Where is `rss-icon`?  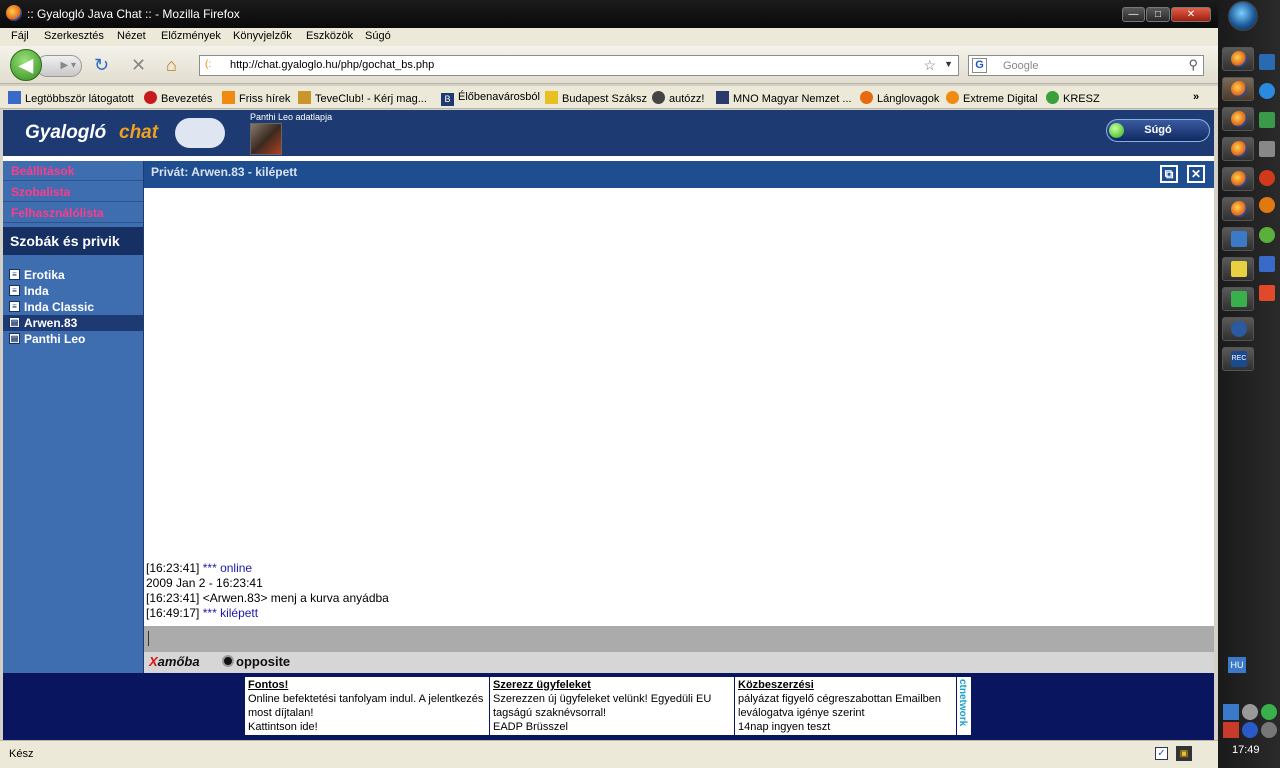 rss-icon is located at coordinates (228, 97).